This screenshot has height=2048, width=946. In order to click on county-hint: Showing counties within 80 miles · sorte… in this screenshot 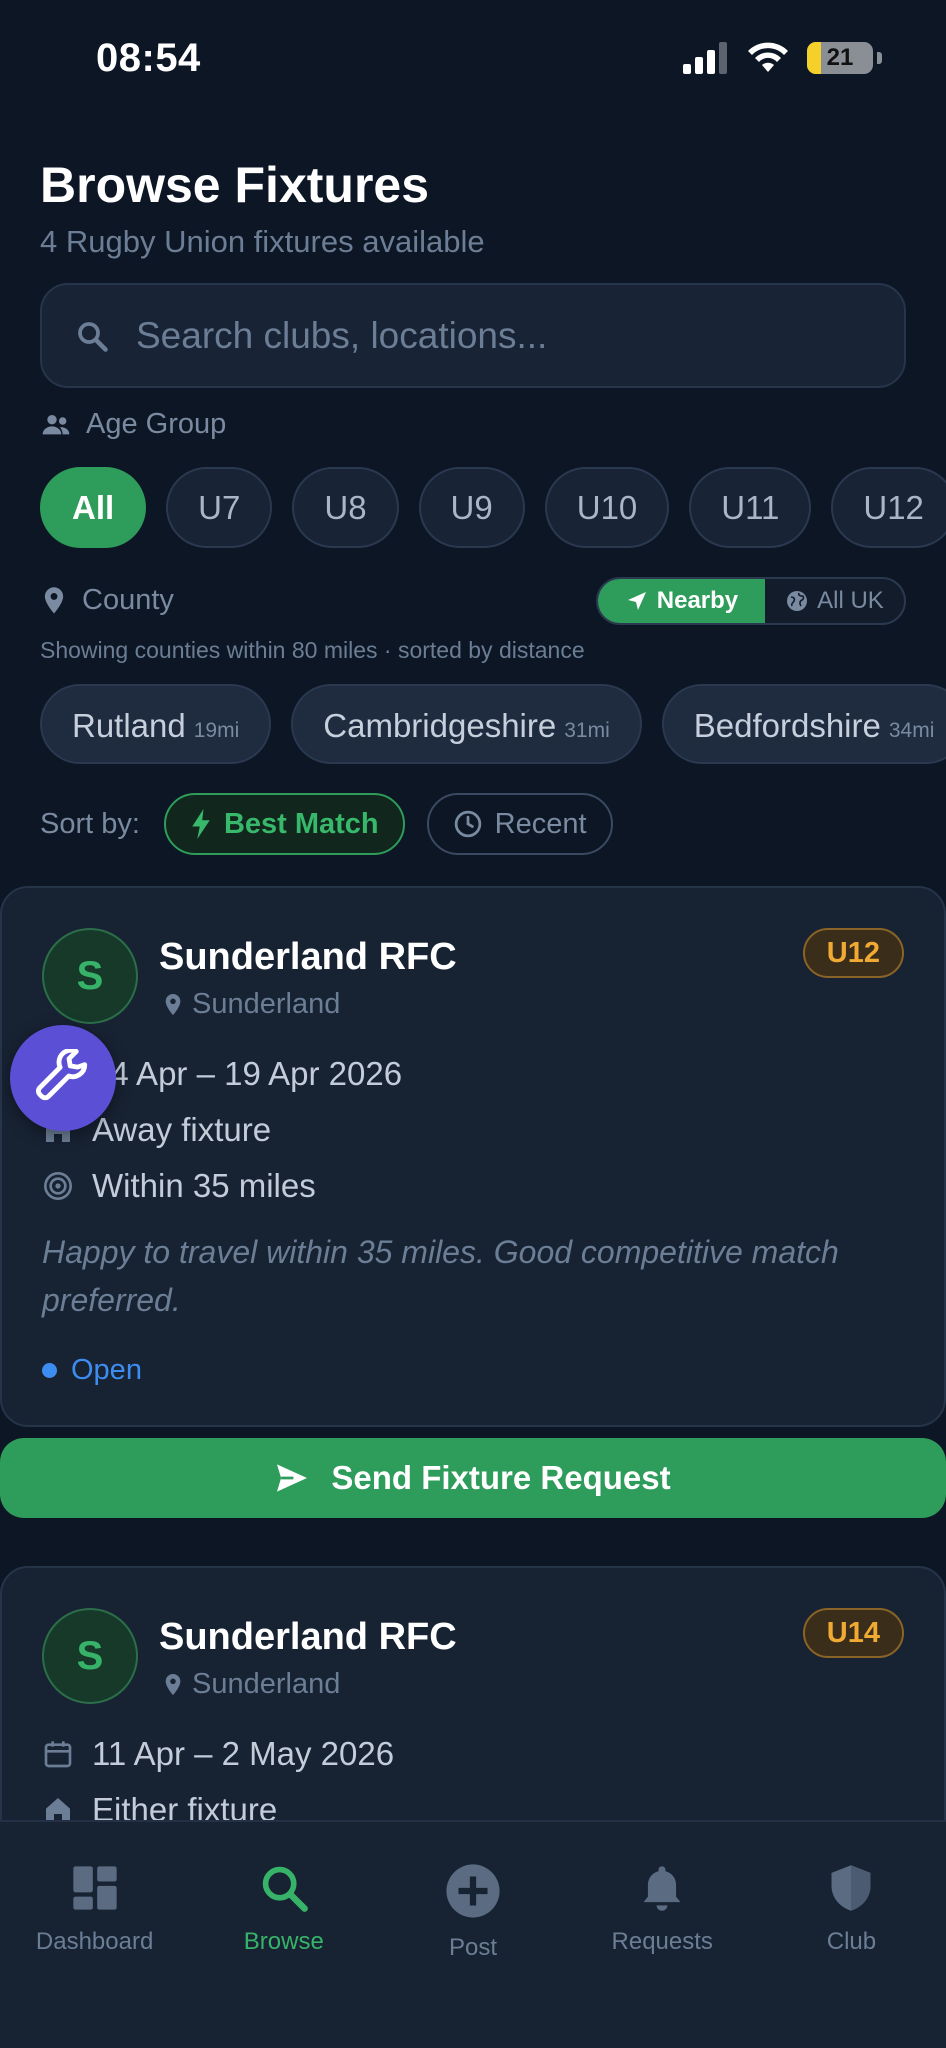, I will do `click(312, 650)`.